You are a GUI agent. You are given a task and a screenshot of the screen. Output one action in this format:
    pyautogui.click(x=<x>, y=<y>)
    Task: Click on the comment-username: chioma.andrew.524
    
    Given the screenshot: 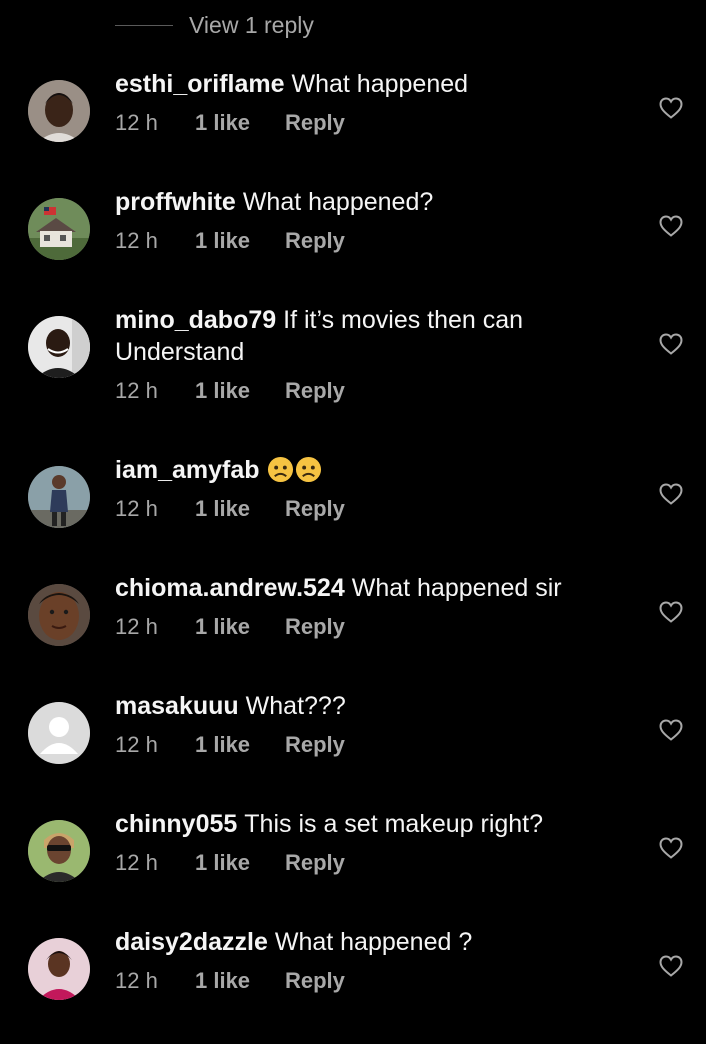 What is the action you would take?
    pyautogui.click(x=230, y=588)
    